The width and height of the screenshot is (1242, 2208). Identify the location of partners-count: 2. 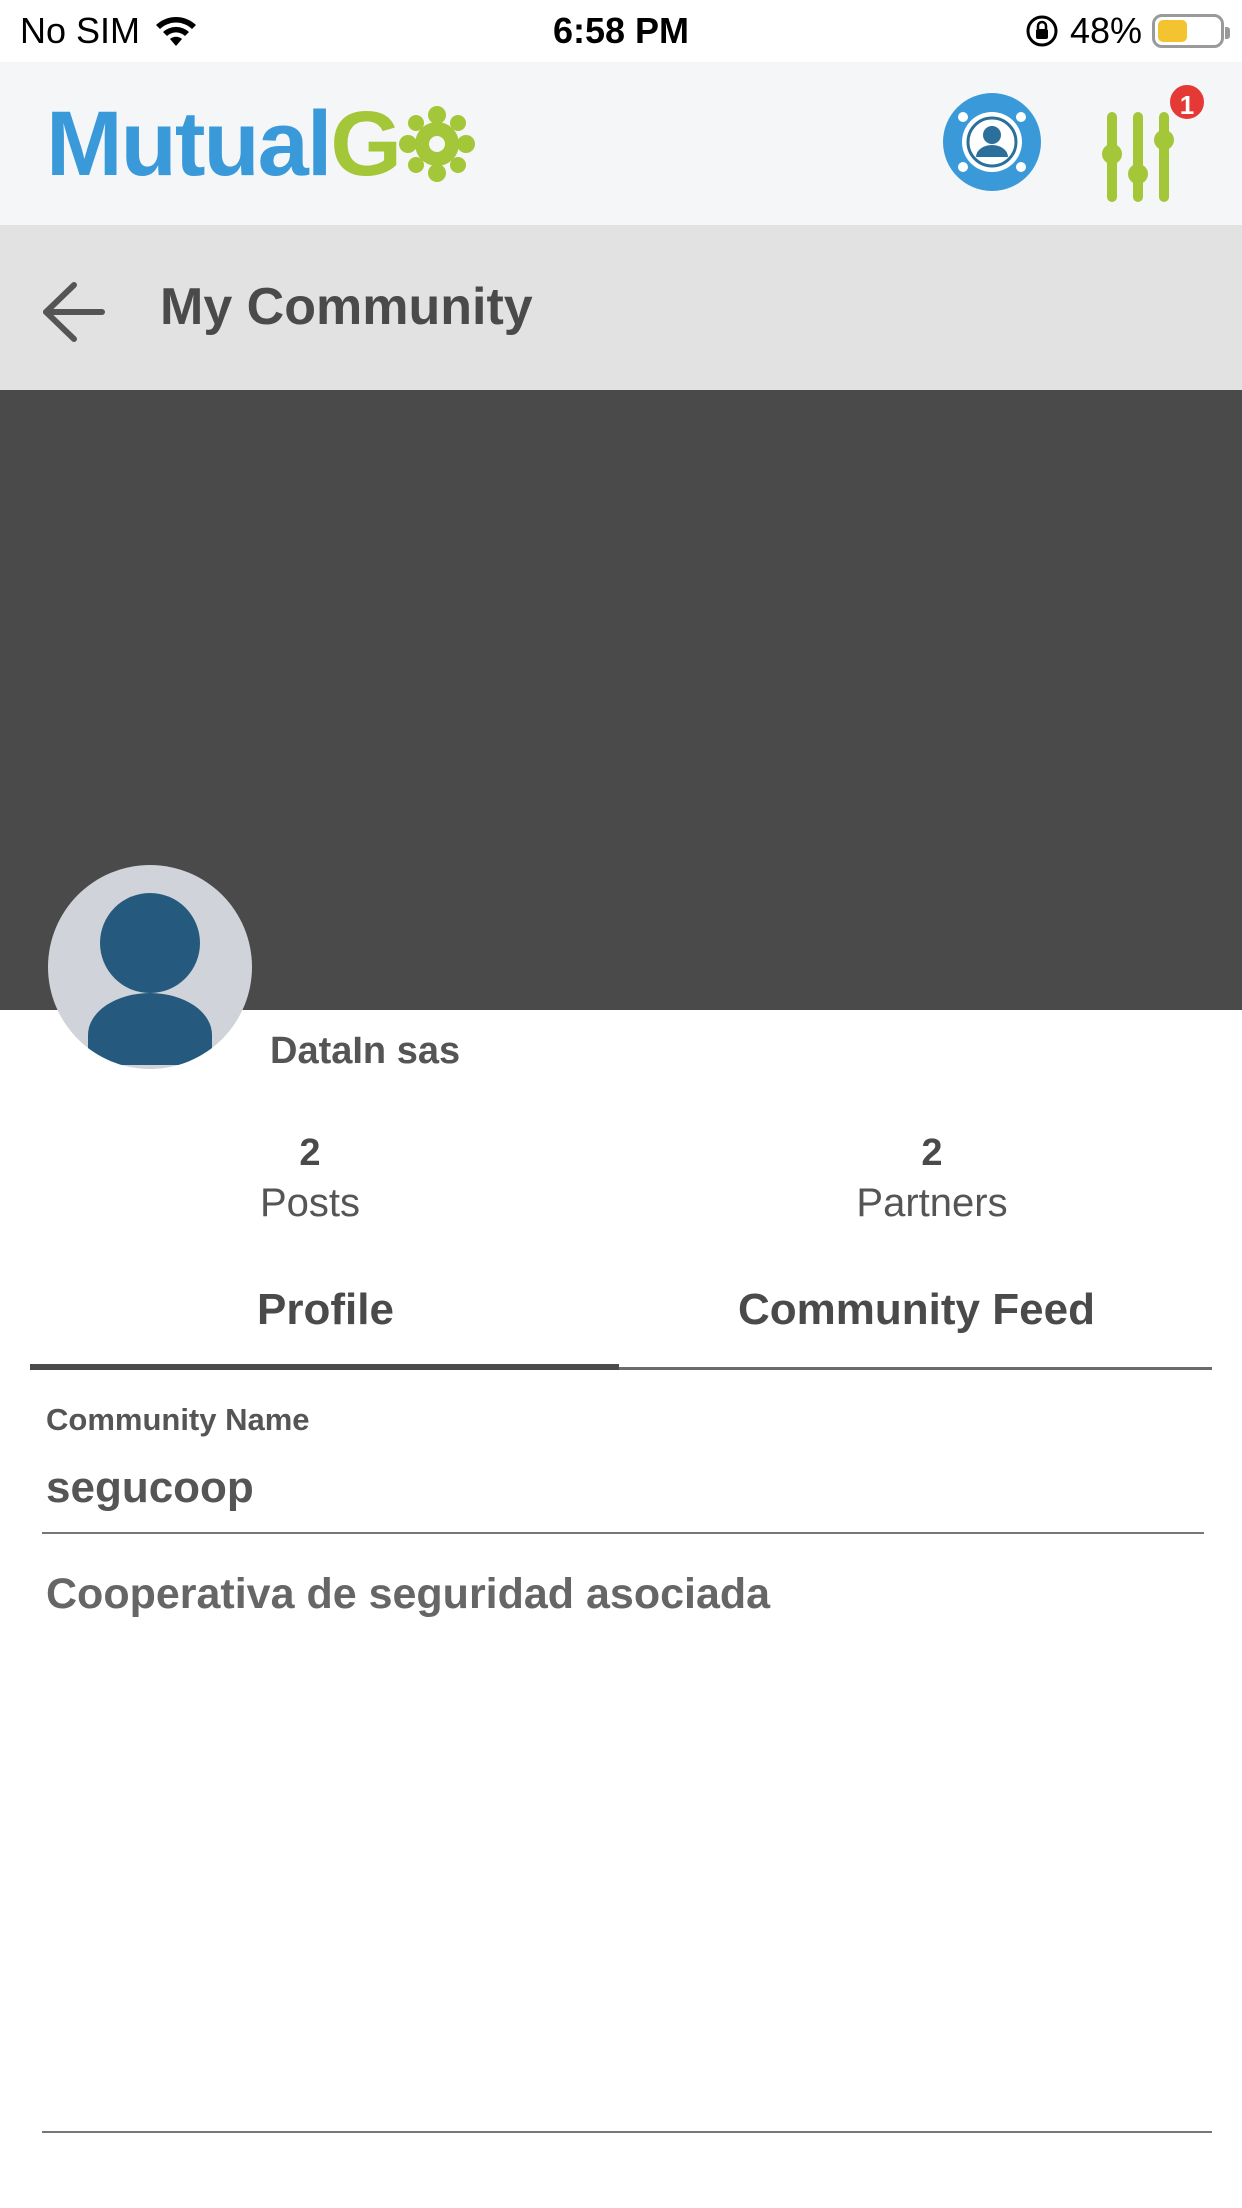
(932, 1153).